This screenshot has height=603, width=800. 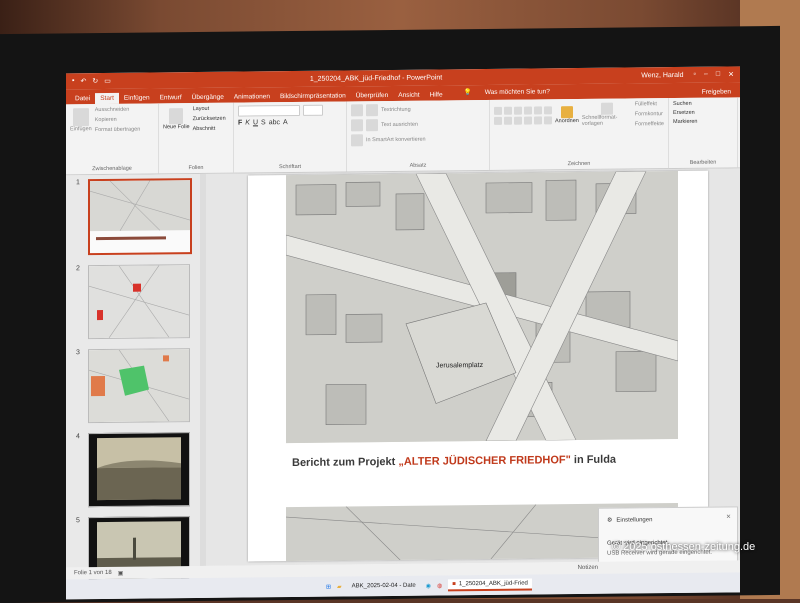 What do you see at coordinates (255, 122) in the screenshot?
I see `underline-icon: U` at bounding box center [255, 122].